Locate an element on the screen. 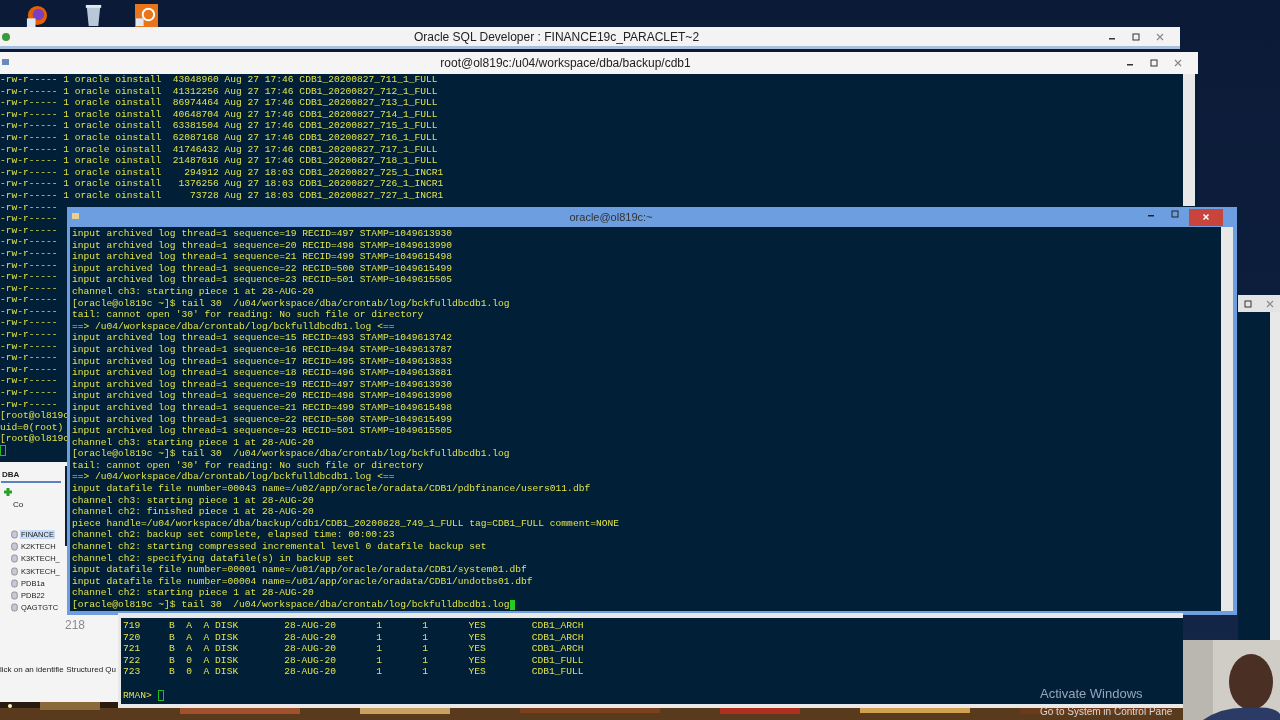  close-button is located at coordinates (1206, 217).